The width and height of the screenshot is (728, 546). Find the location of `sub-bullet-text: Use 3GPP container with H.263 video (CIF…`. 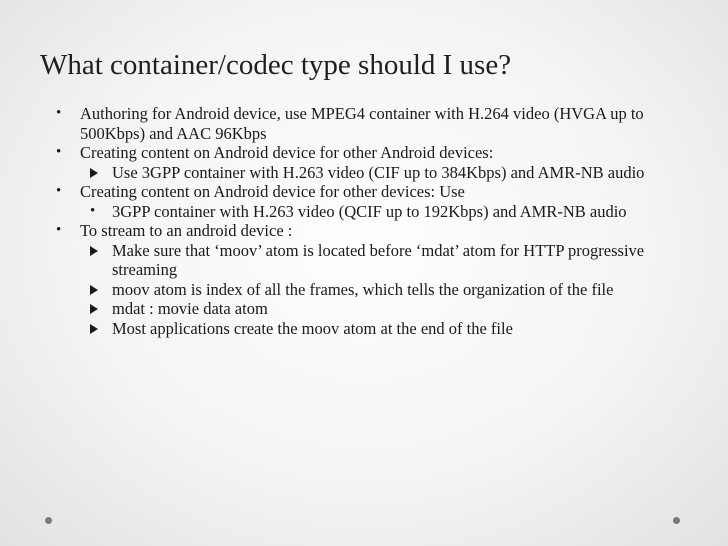

sub-bullet-text: Use 3GPP container with H.263 video (CIF… is located at coordinates (378, 172).